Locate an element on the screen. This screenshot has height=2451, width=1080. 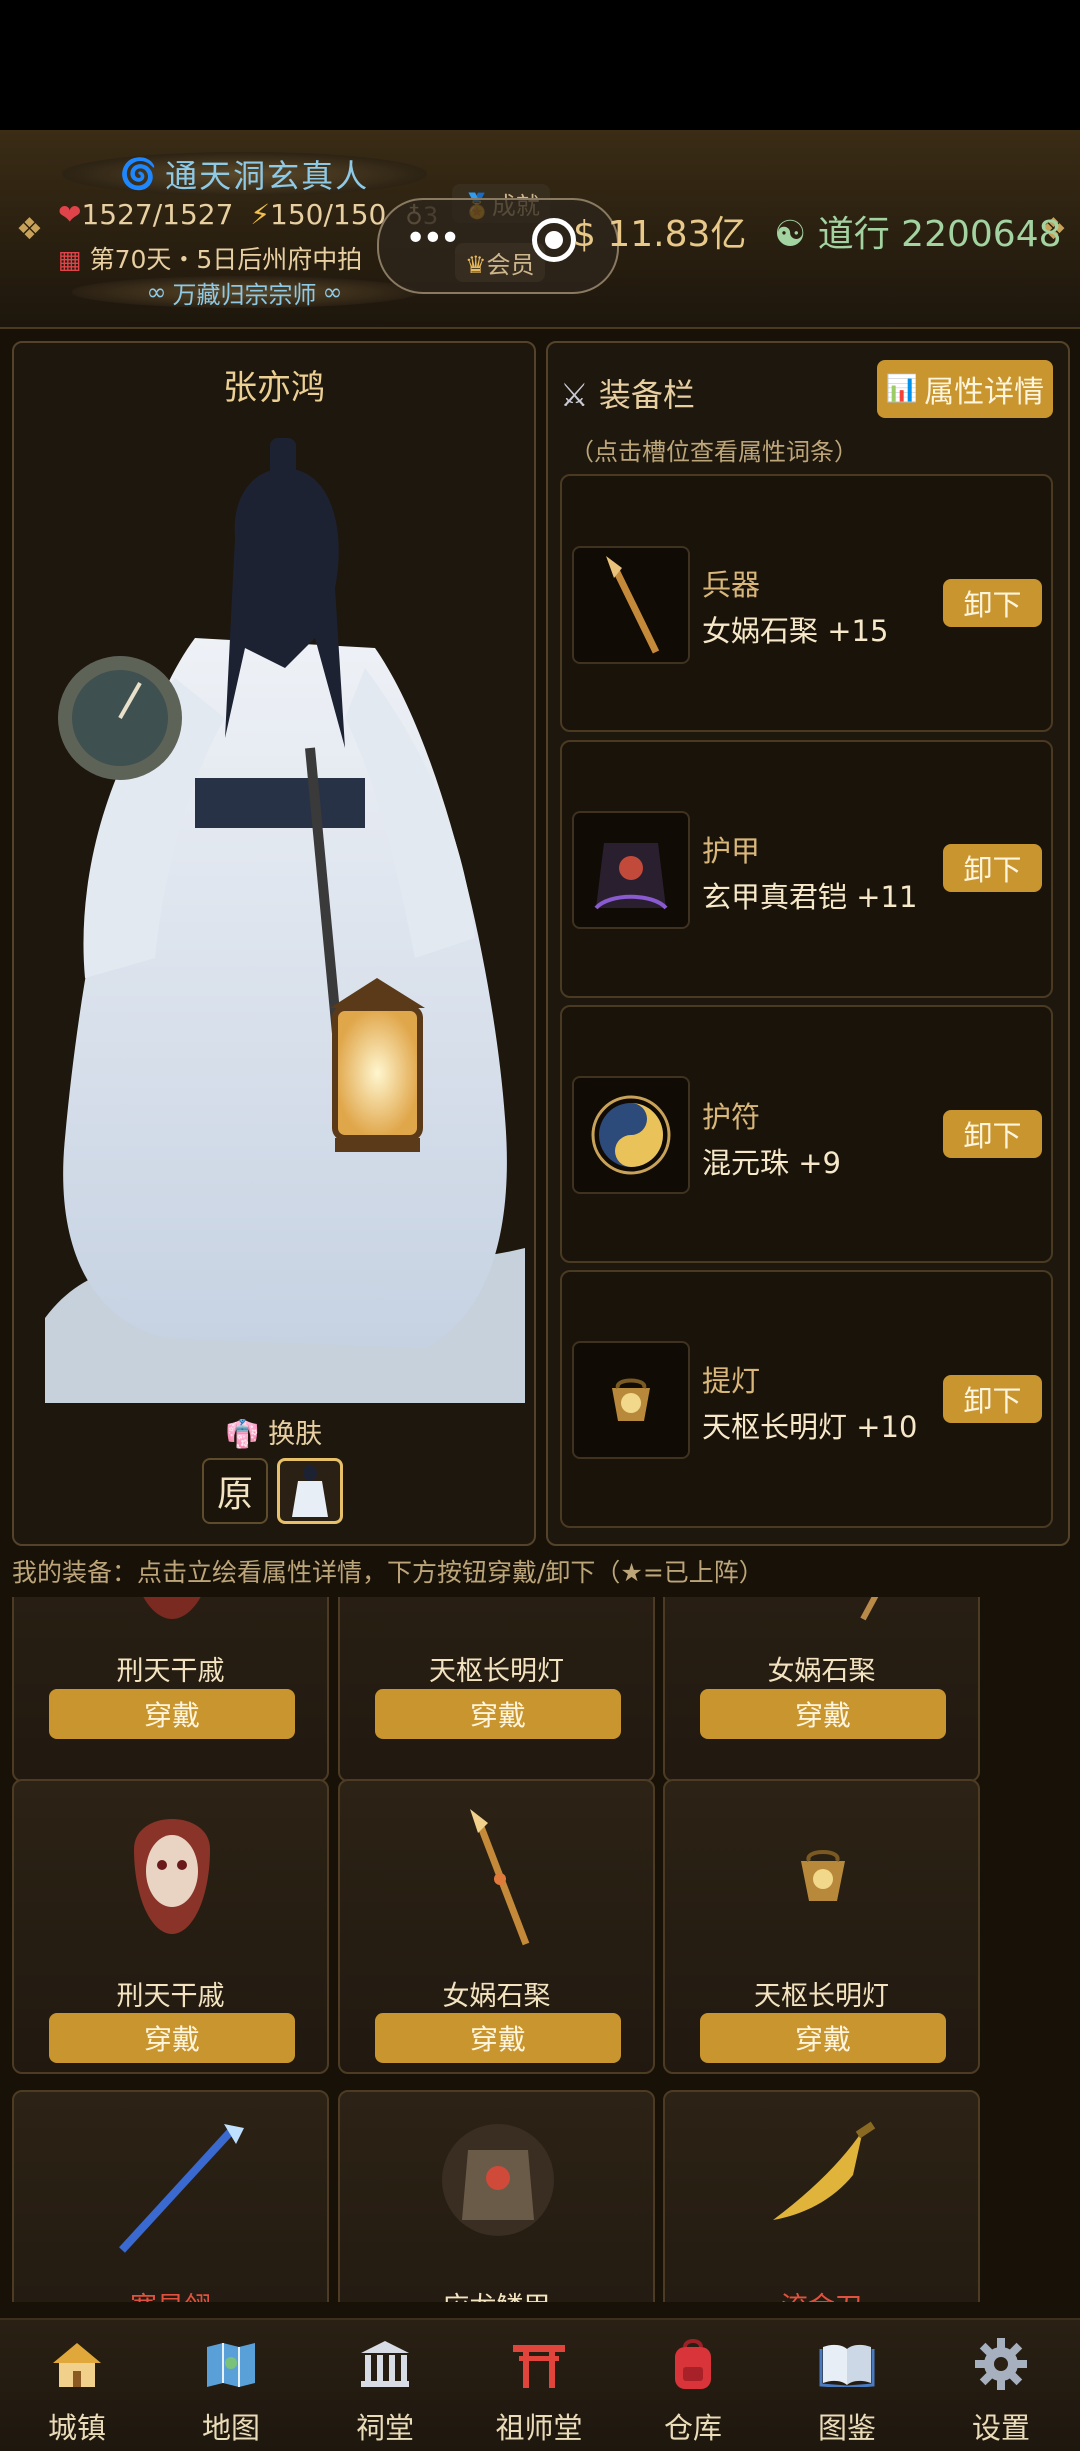
nav-map: 地图 is located at coordinates (231, 2391).